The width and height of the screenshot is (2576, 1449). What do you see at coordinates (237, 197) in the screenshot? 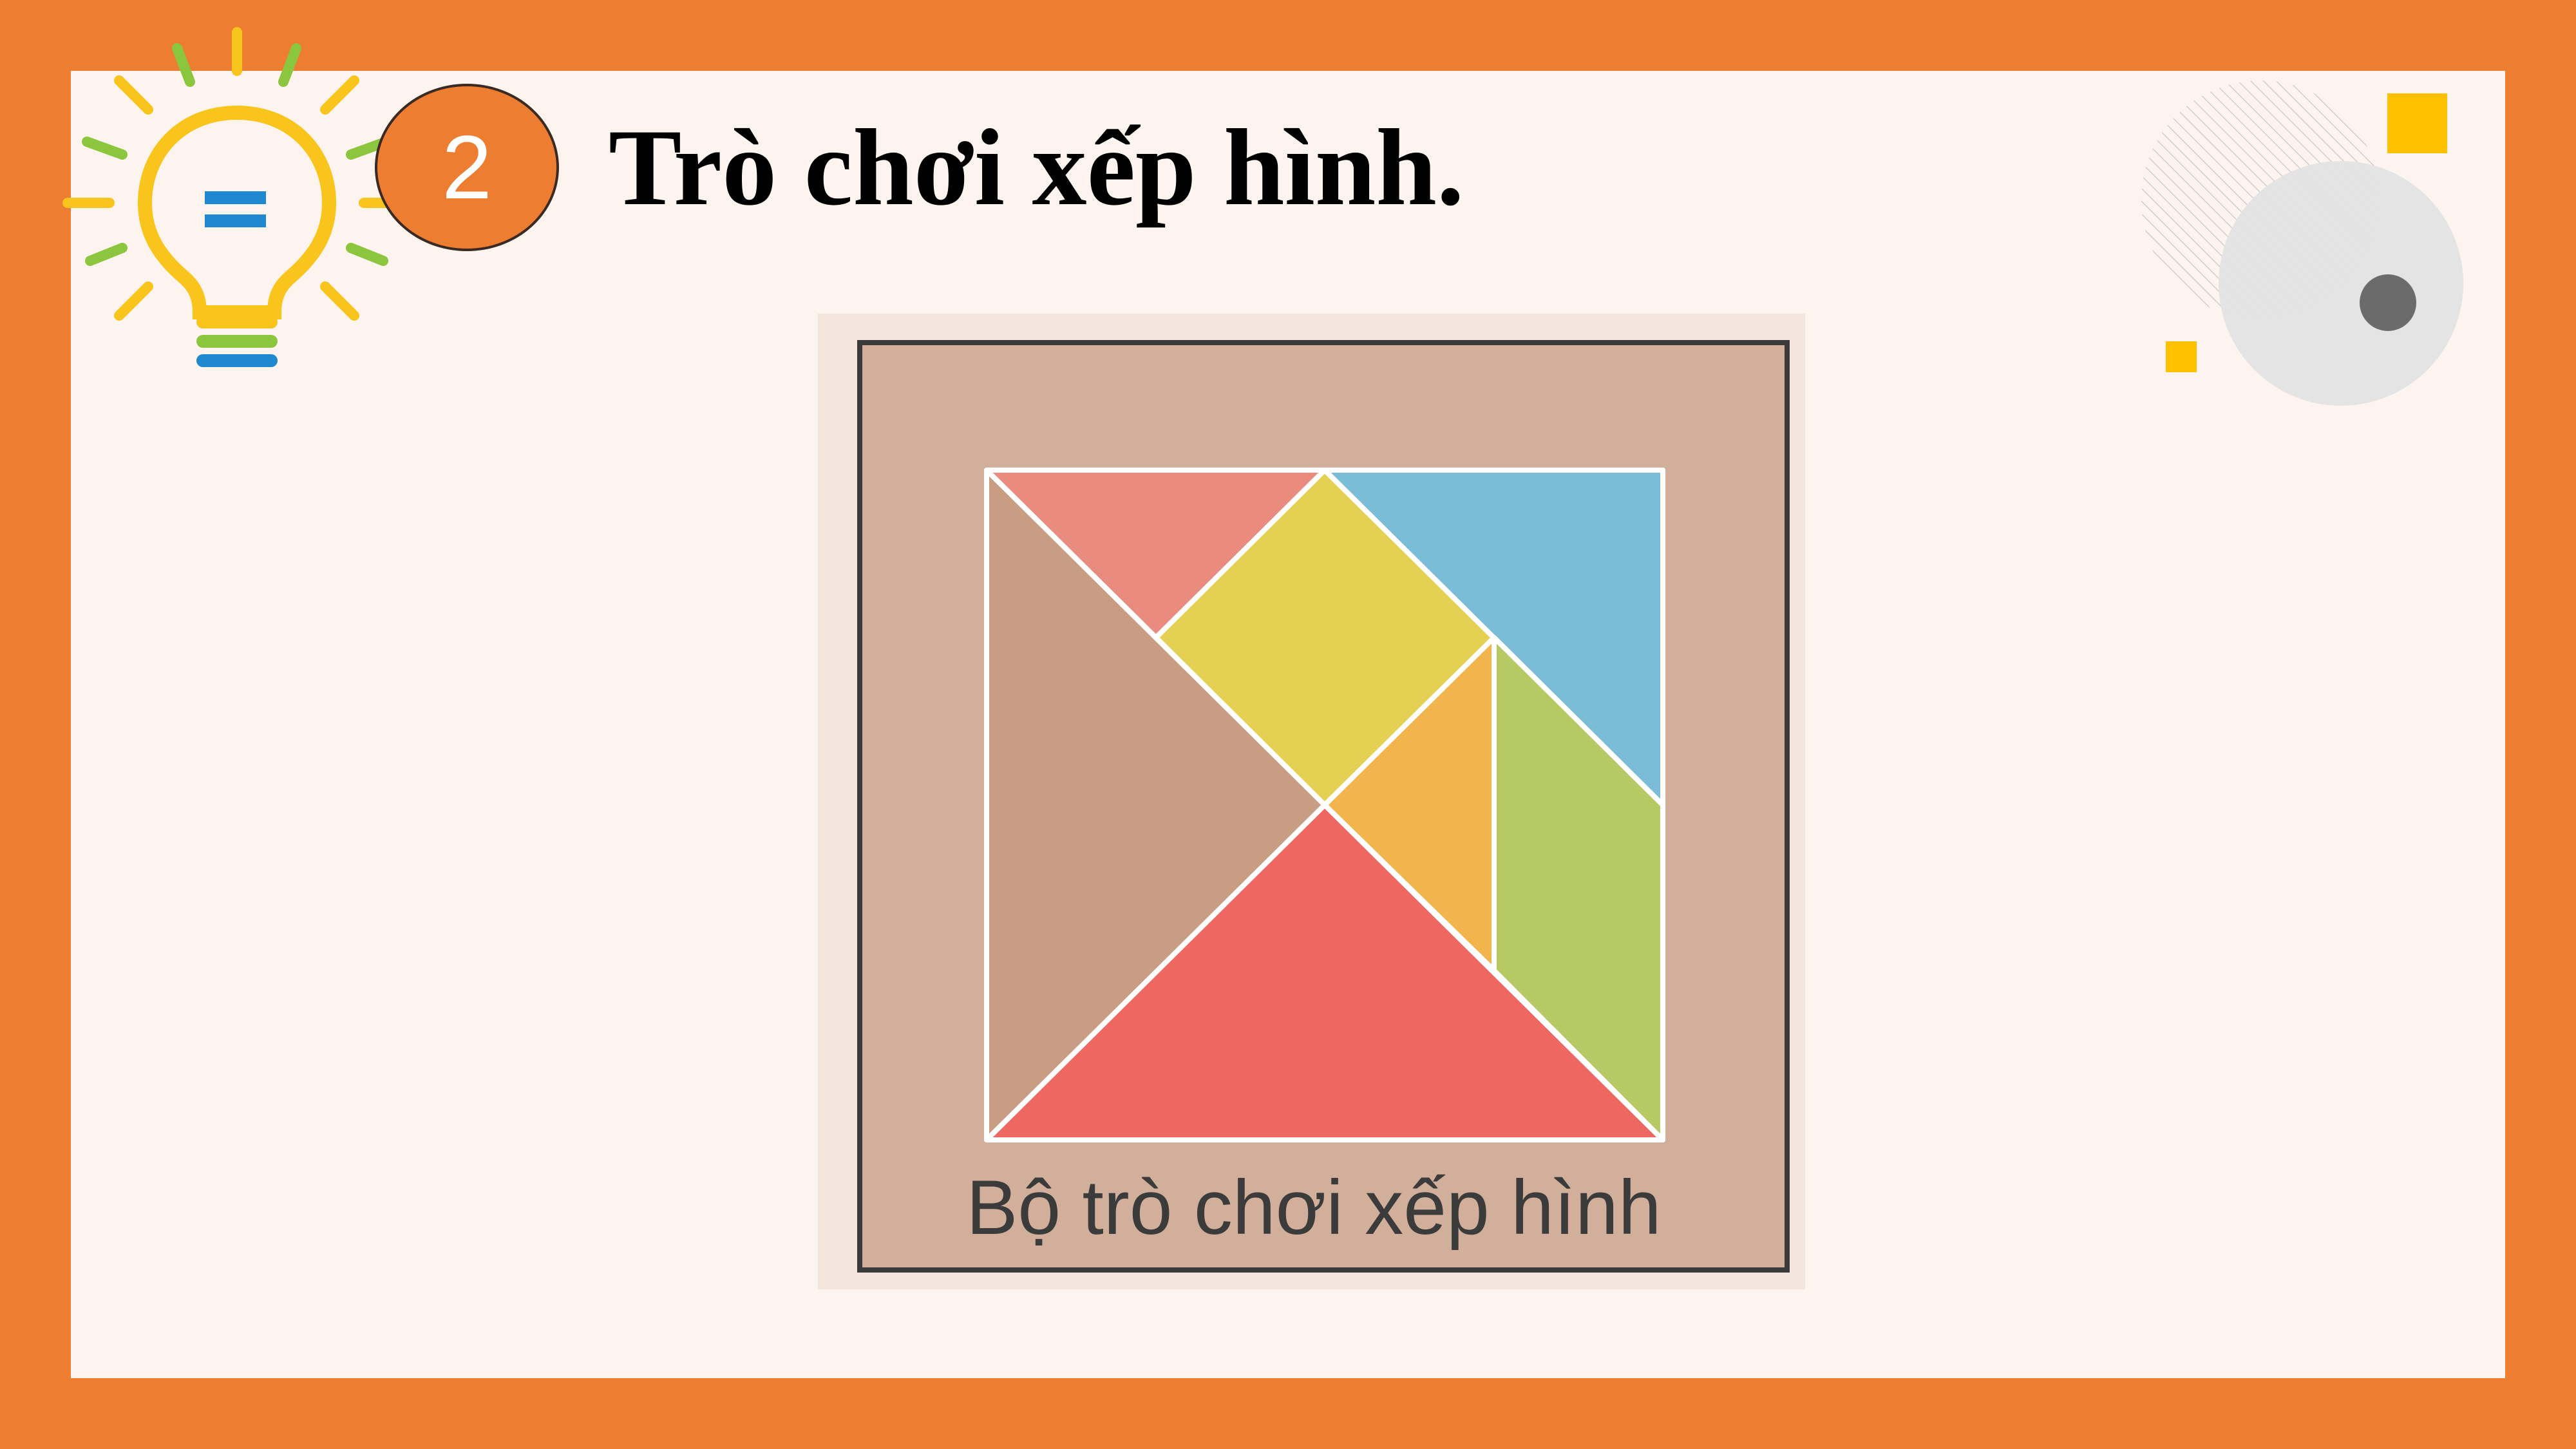
I see `lightbulb-icon` at bounding box center [237, 197].